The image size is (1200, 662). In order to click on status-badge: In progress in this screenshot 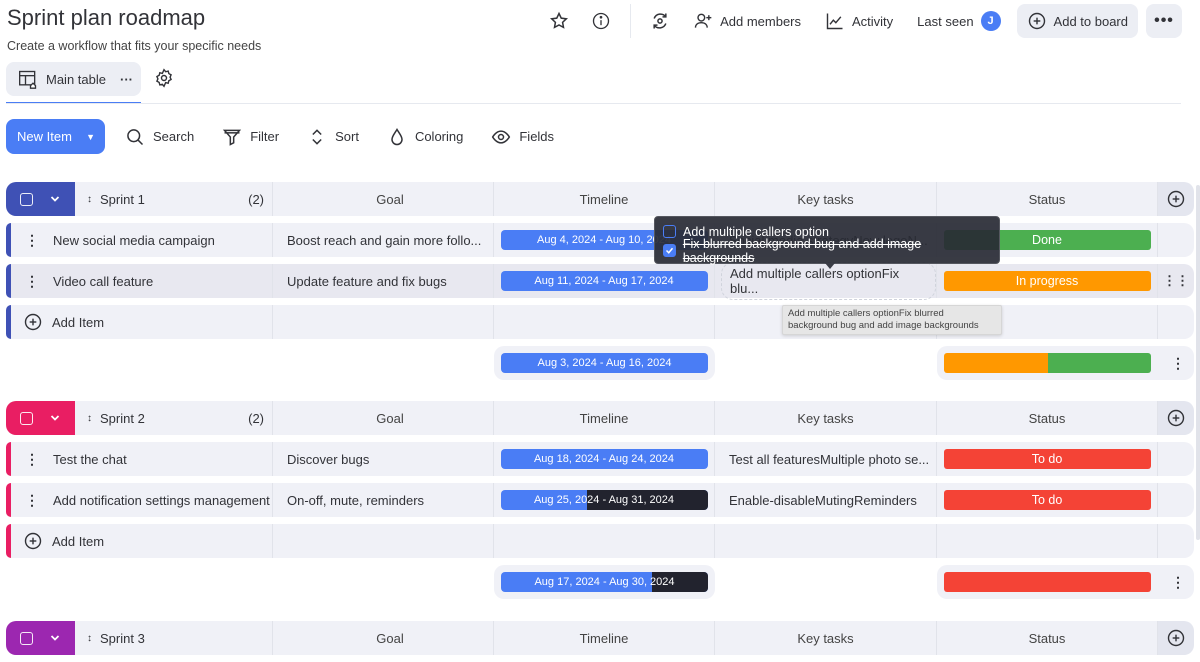, I will do `click(1047, 281)`.